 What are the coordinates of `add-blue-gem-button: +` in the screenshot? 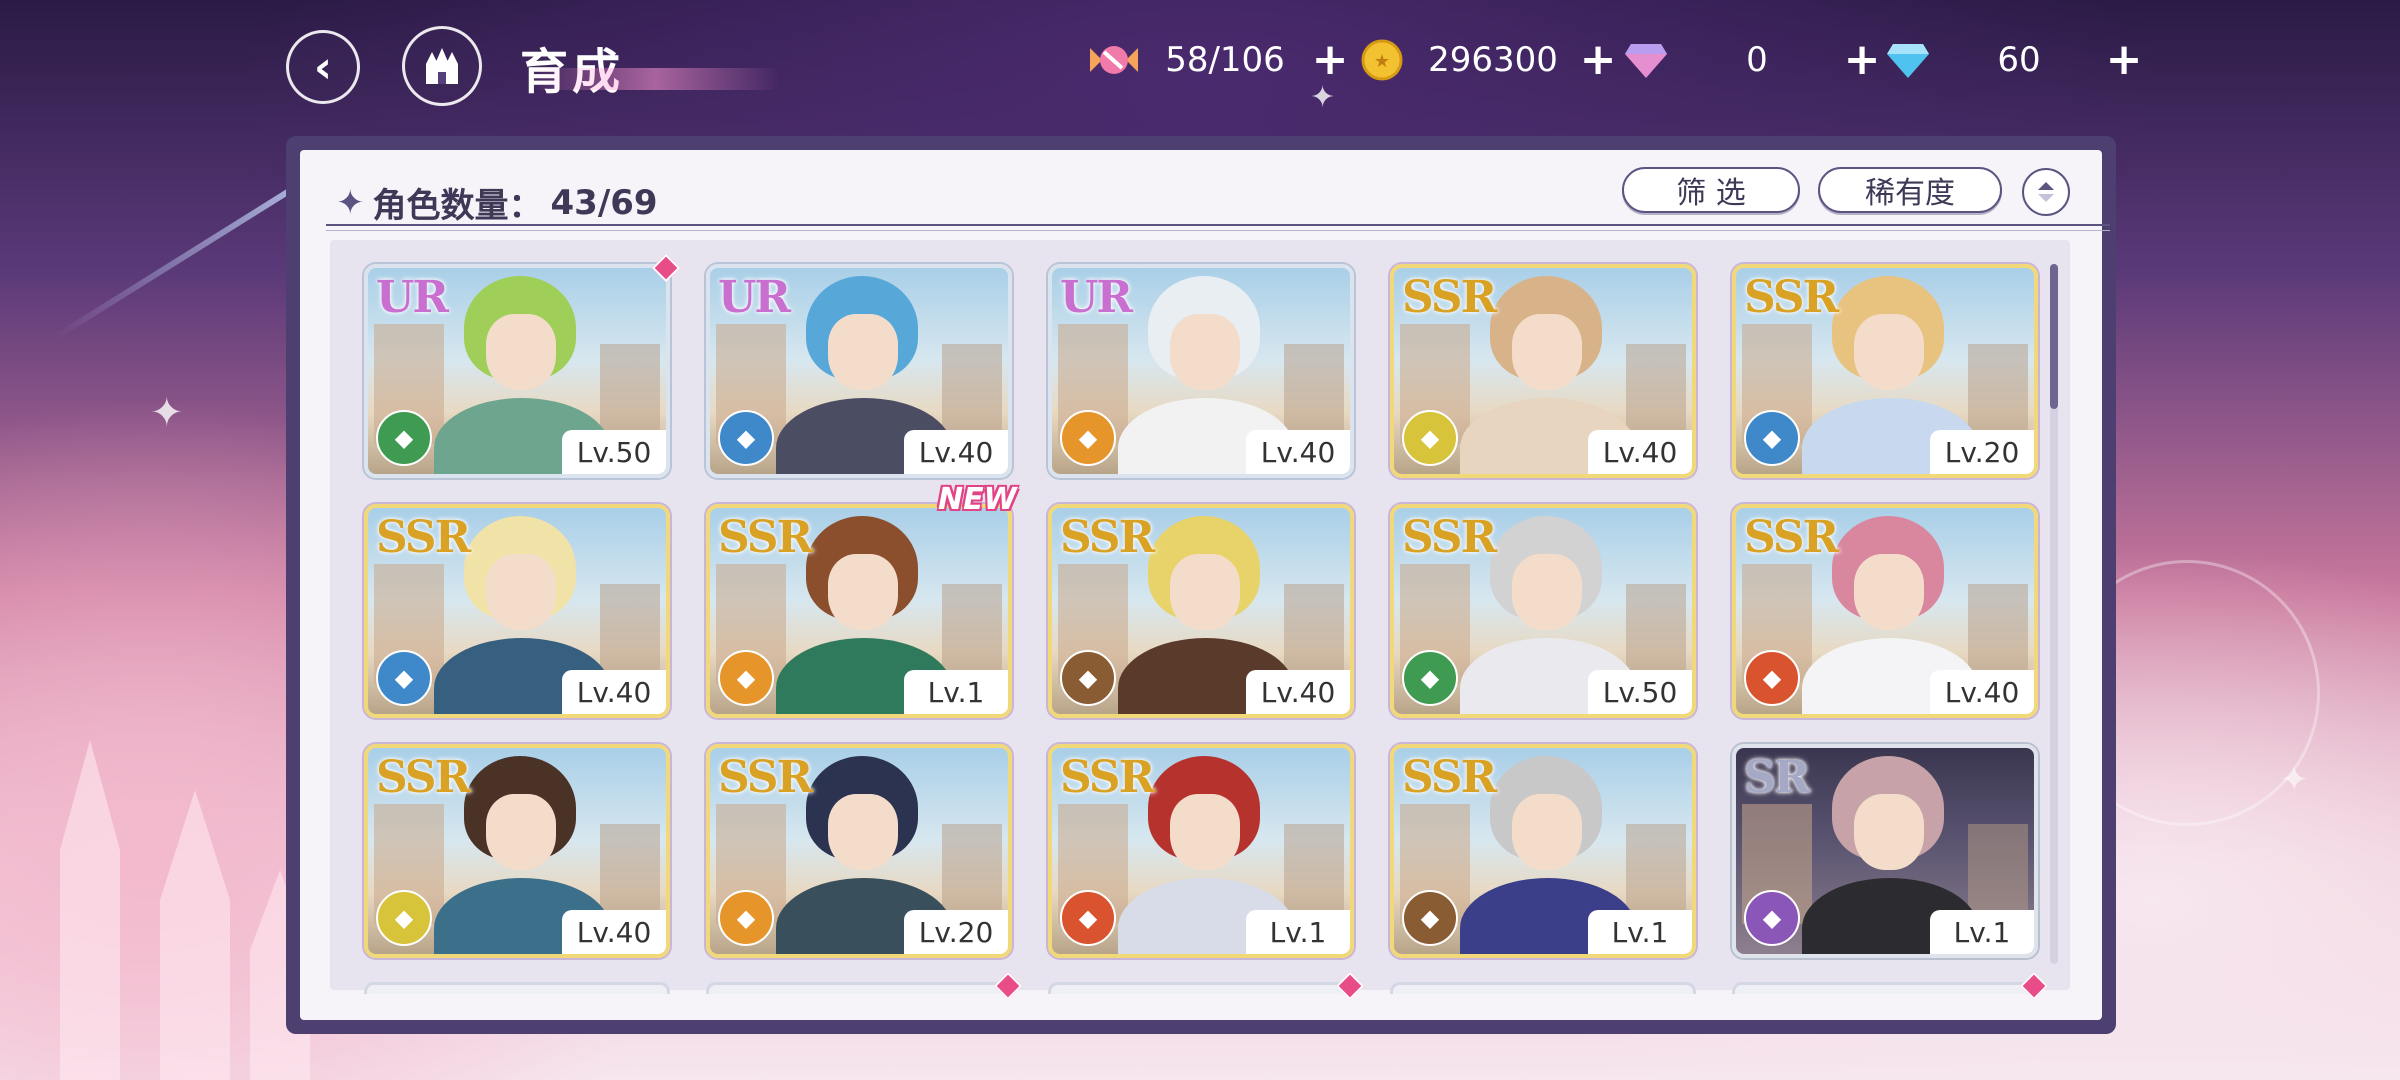 It's located at (2124, 60).